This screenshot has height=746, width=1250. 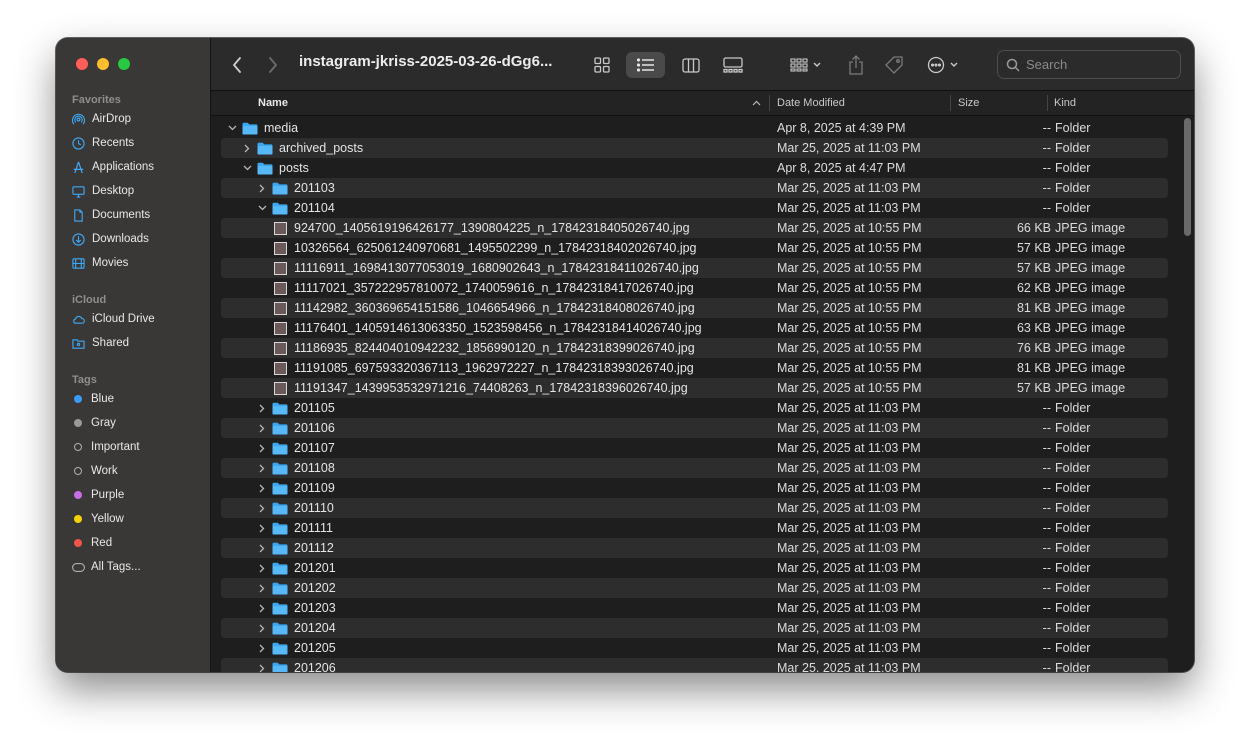 I want to click on sidebar-item-desktop: Desktop, so click(x=103, y=191).